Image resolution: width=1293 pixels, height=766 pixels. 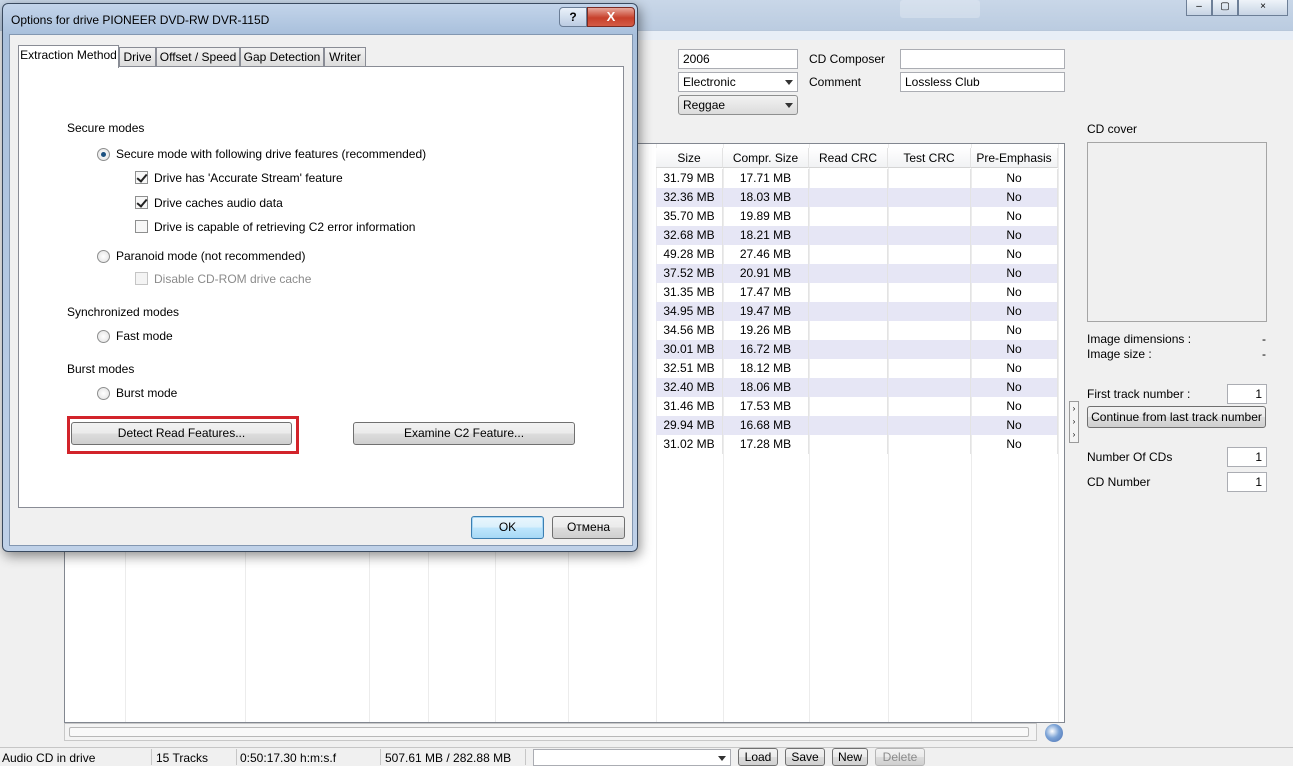 What do you see at coordinates (857, 216) in the screenshot?
I see `table-row: 35.70 MB 19.89 MB No` at bounding box center [857, 216].